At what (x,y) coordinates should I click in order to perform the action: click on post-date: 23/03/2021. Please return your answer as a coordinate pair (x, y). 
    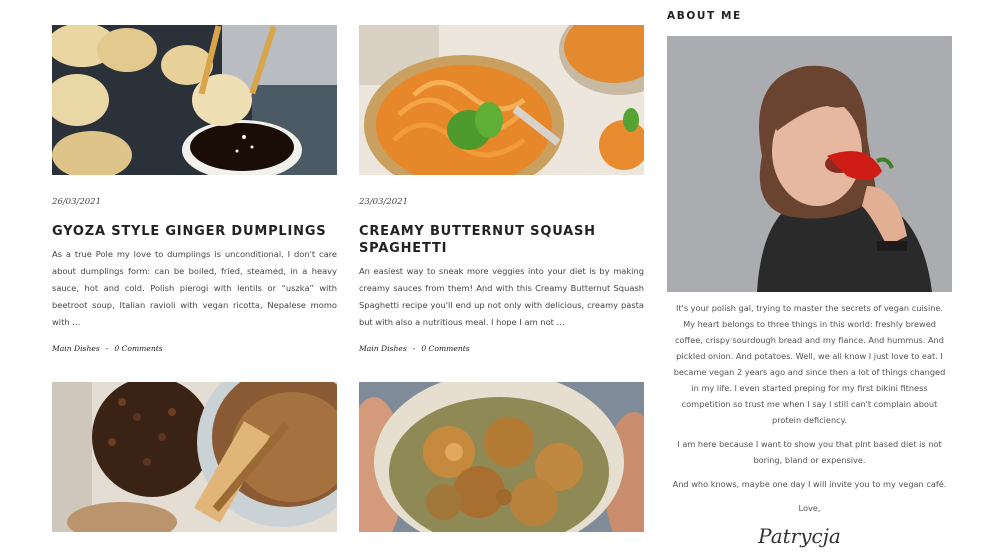
    Looking at the image, I should click on (383, 202).